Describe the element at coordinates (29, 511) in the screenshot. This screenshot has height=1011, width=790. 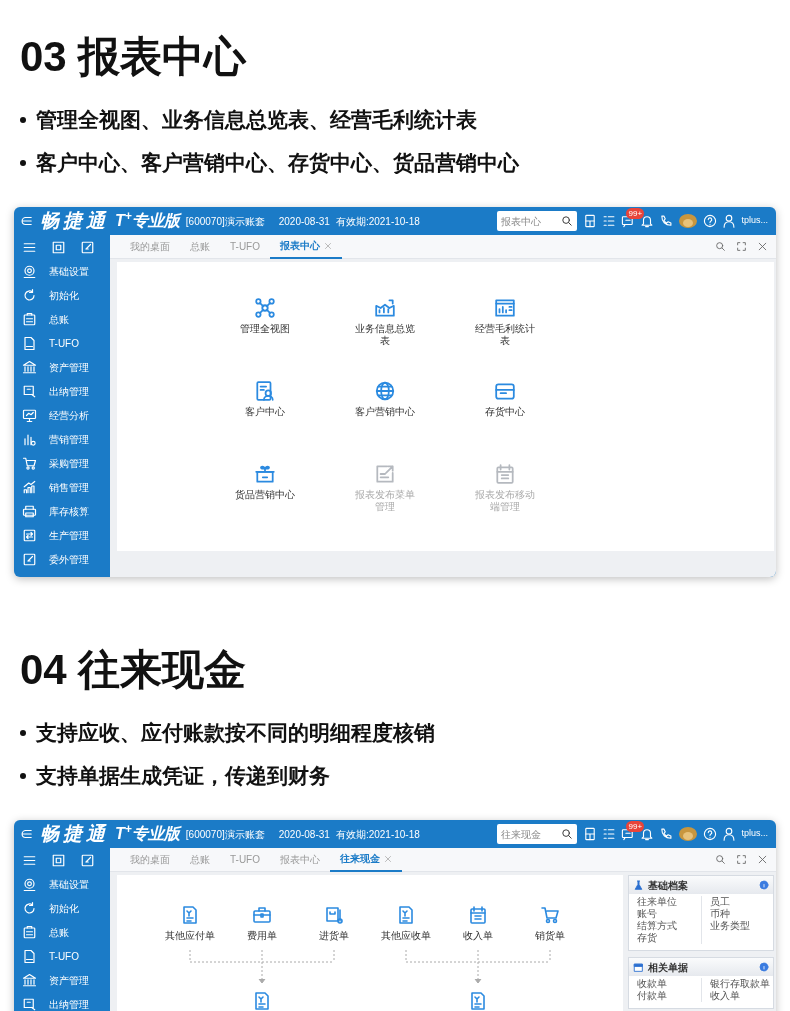
I see `printer-icon` at that location.